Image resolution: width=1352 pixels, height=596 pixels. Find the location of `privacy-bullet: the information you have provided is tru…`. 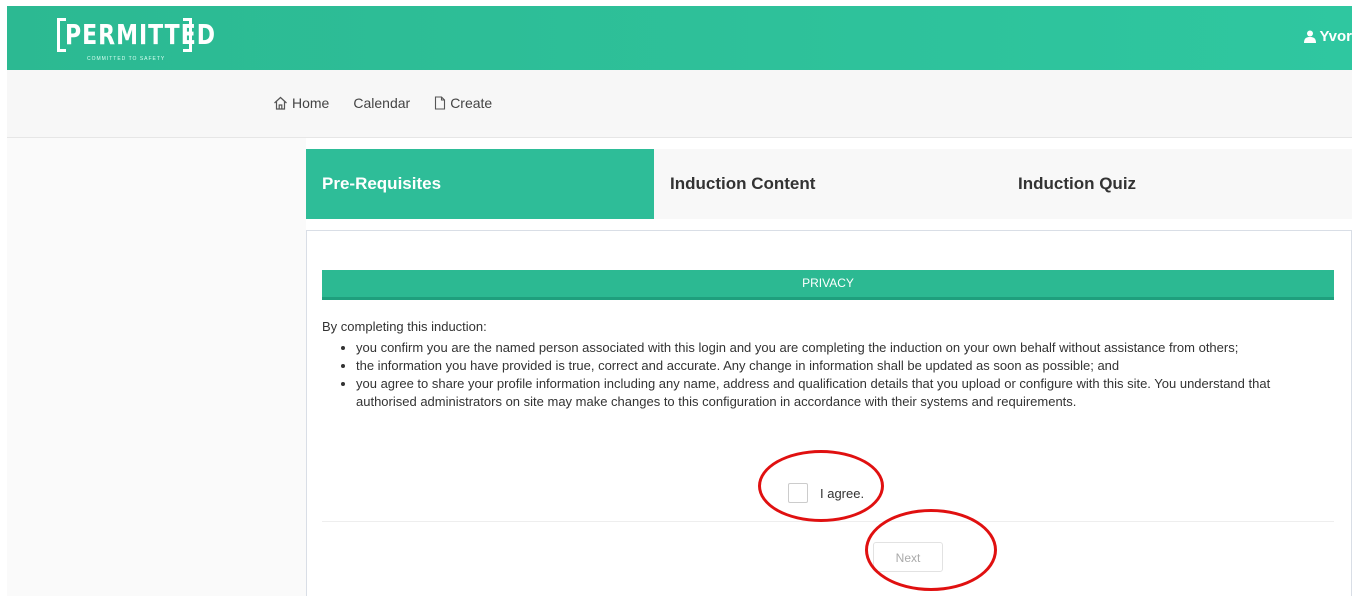

privacy-bullet: the information you have provided is tru… is located at coordinates (845, 366).